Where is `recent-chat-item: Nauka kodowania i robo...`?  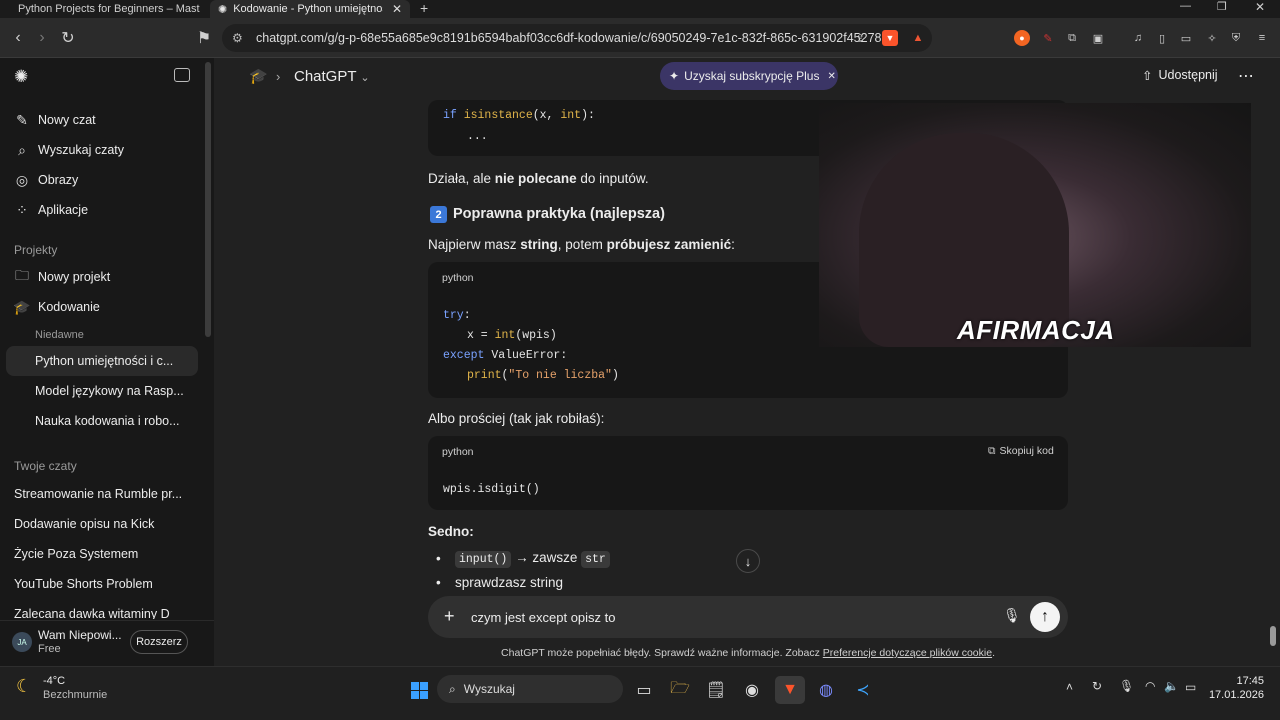 recent-chat-item: Nauka kodowania i robo... is located at coordinates (102, 421).